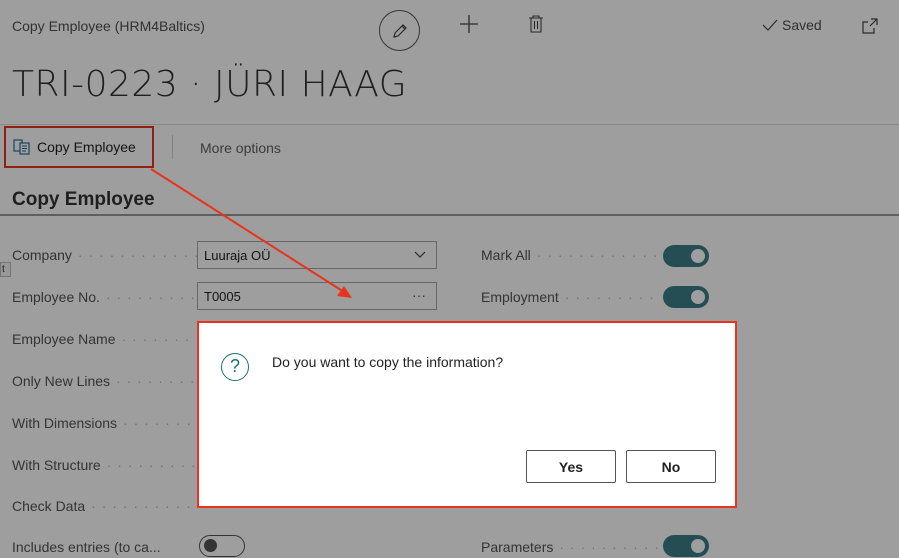  What do you see at coordinates (671, 466) in the screenshot?
I see `no-button: No` at bounding box center [671, 466].